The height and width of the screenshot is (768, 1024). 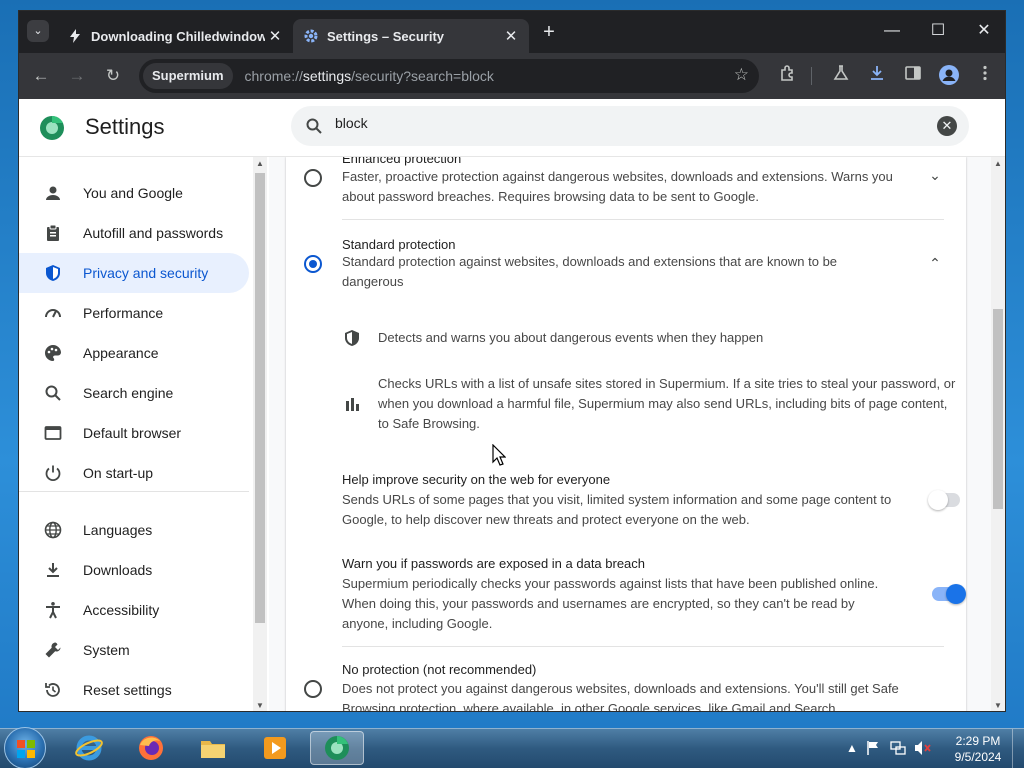 I want to click on enhanced-protection-title: Enhanced protection, so click(x=402, y=161).